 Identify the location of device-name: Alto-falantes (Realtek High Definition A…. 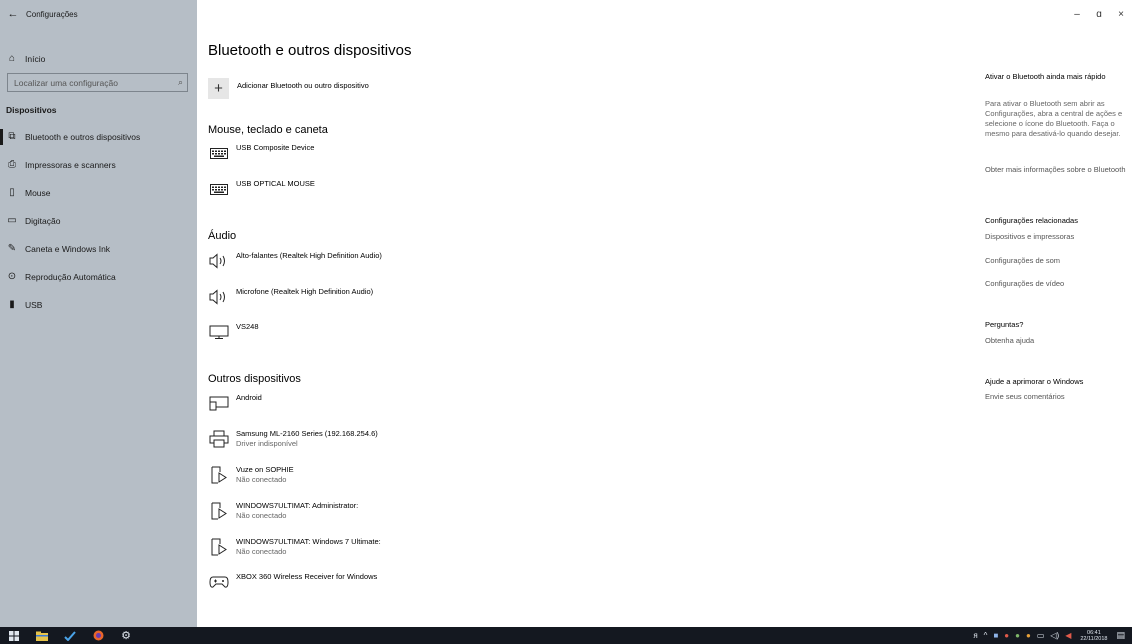
(309, 255).